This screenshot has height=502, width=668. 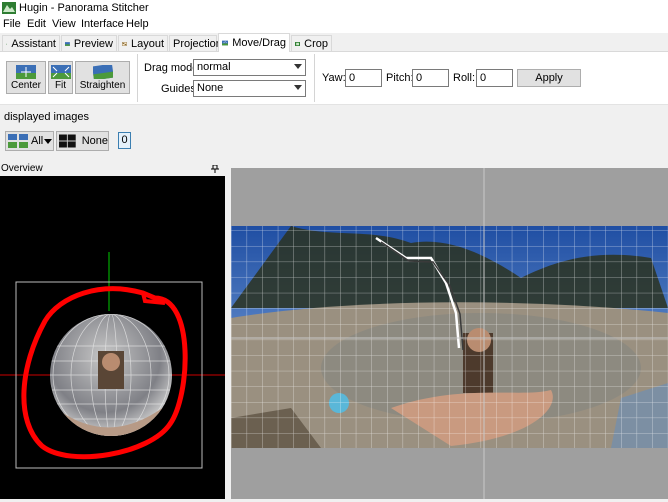 What do you see at coordinates (26, 72) in the screenshot?
I see `center-icon` at bounding box center [26, 72].